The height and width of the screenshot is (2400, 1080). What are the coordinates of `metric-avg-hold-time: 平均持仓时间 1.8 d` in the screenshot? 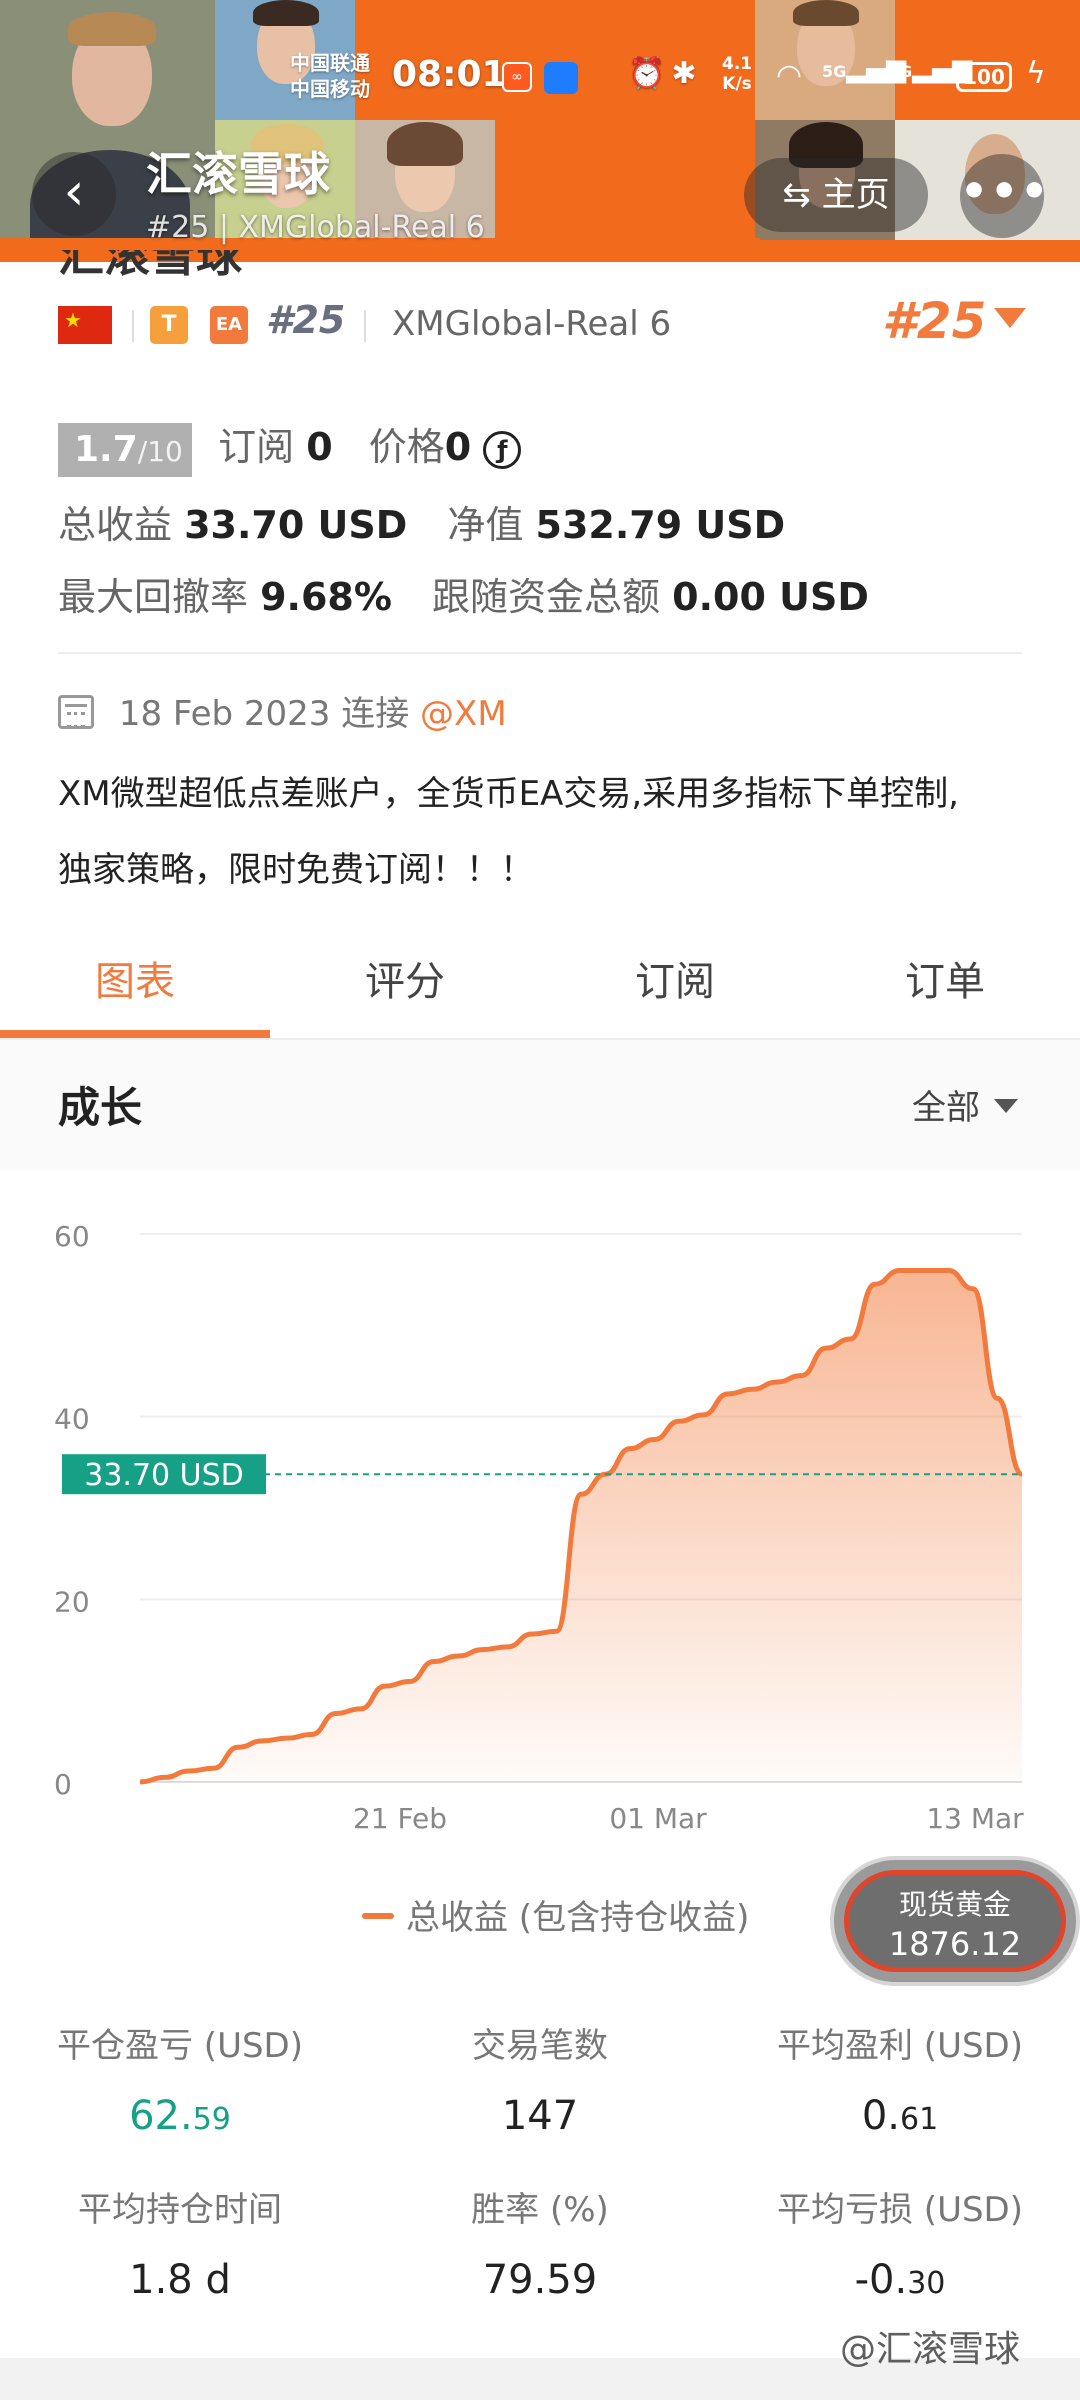 It's located at (180, 2246).